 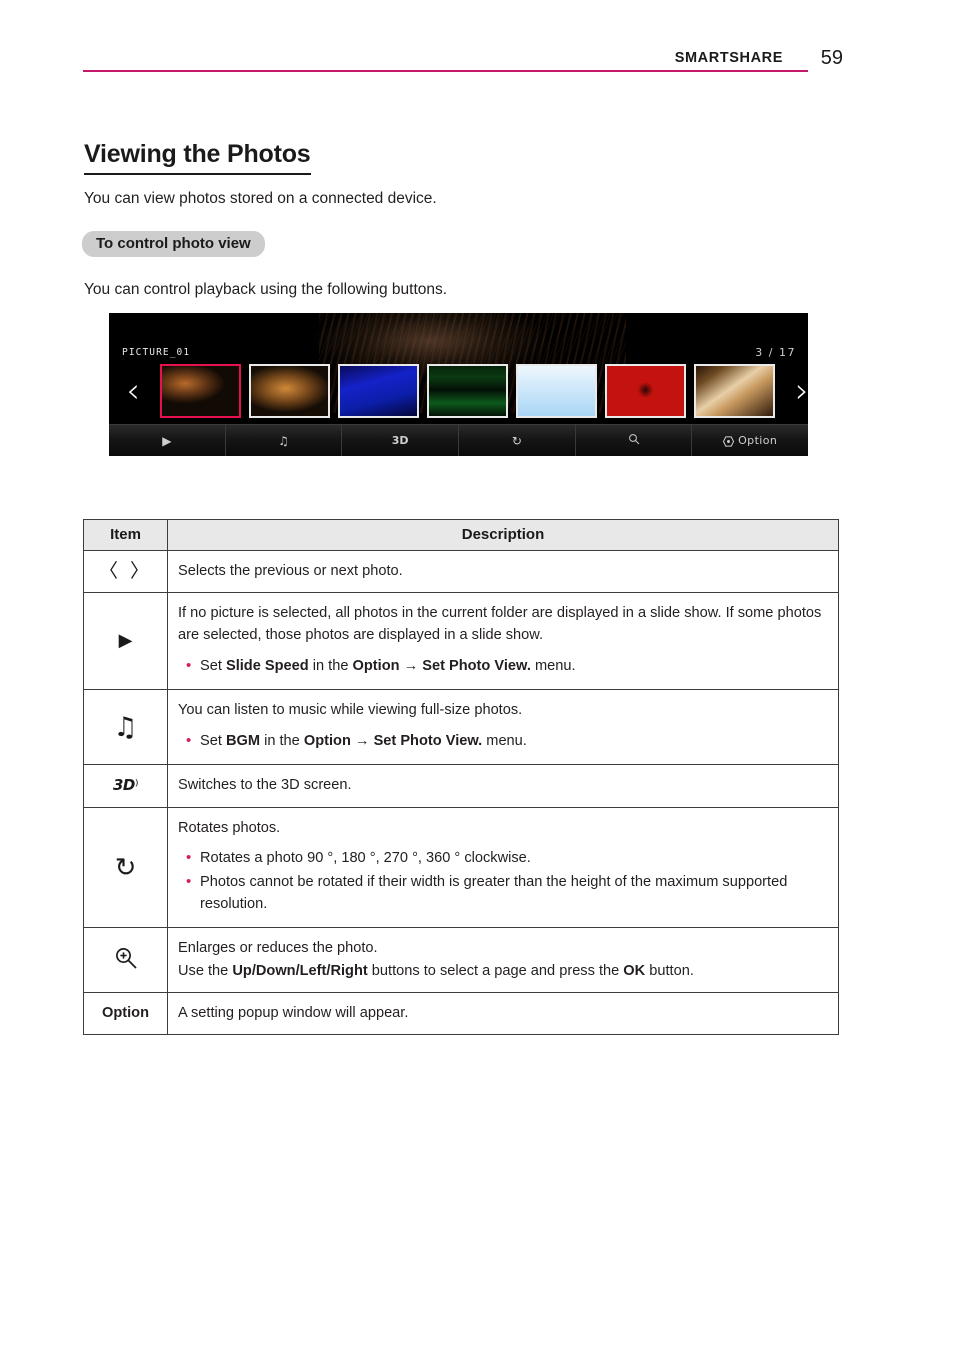 What do you see at coordinates (278, 948) in the screenshot?
I see `description-text: Enlarges or reduces the photo.` at bounding box center [278, 948].